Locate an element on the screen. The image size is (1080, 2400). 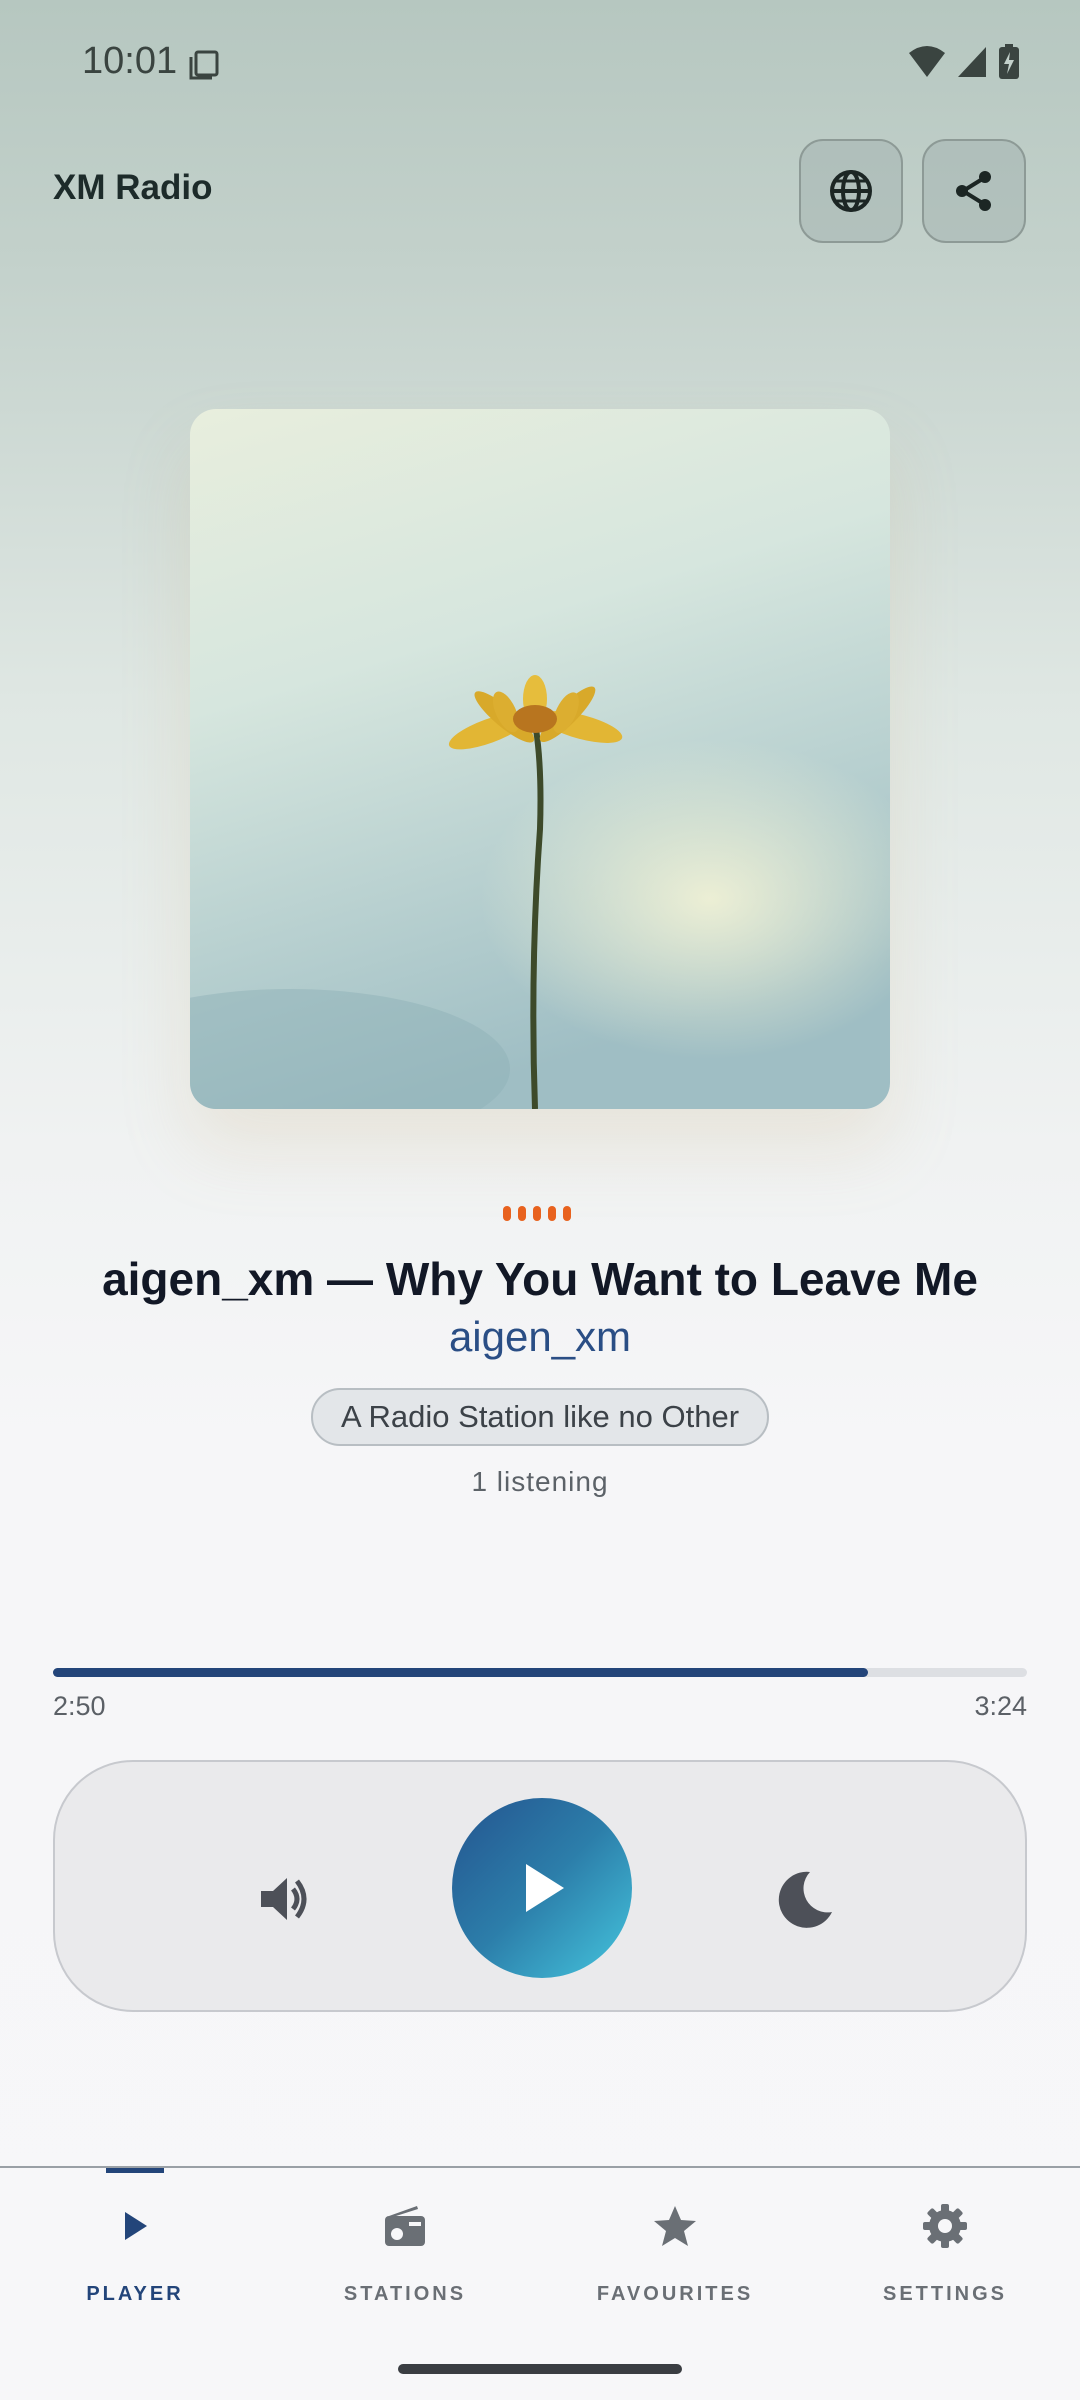
progress-fill is located at coordinates (461, 1672).